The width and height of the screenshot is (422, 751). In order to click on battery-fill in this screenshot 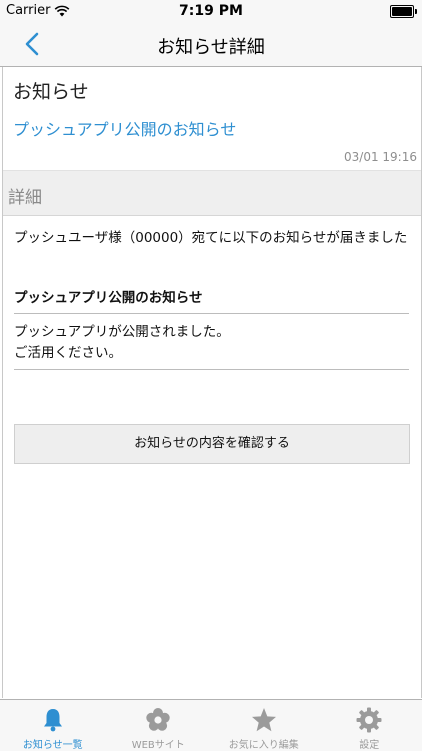, I will do `click(402, 11)`.